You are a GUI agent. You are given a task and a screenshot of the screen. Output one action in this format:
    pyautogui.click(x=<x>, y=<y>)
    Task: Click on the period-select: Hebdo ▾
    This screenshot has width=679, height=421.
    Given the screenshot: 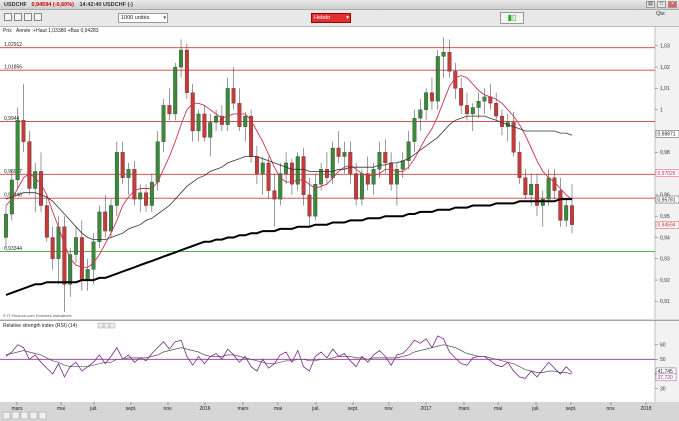 What is the action you would take?
    pyautogui.click(x=331, y=18)
    